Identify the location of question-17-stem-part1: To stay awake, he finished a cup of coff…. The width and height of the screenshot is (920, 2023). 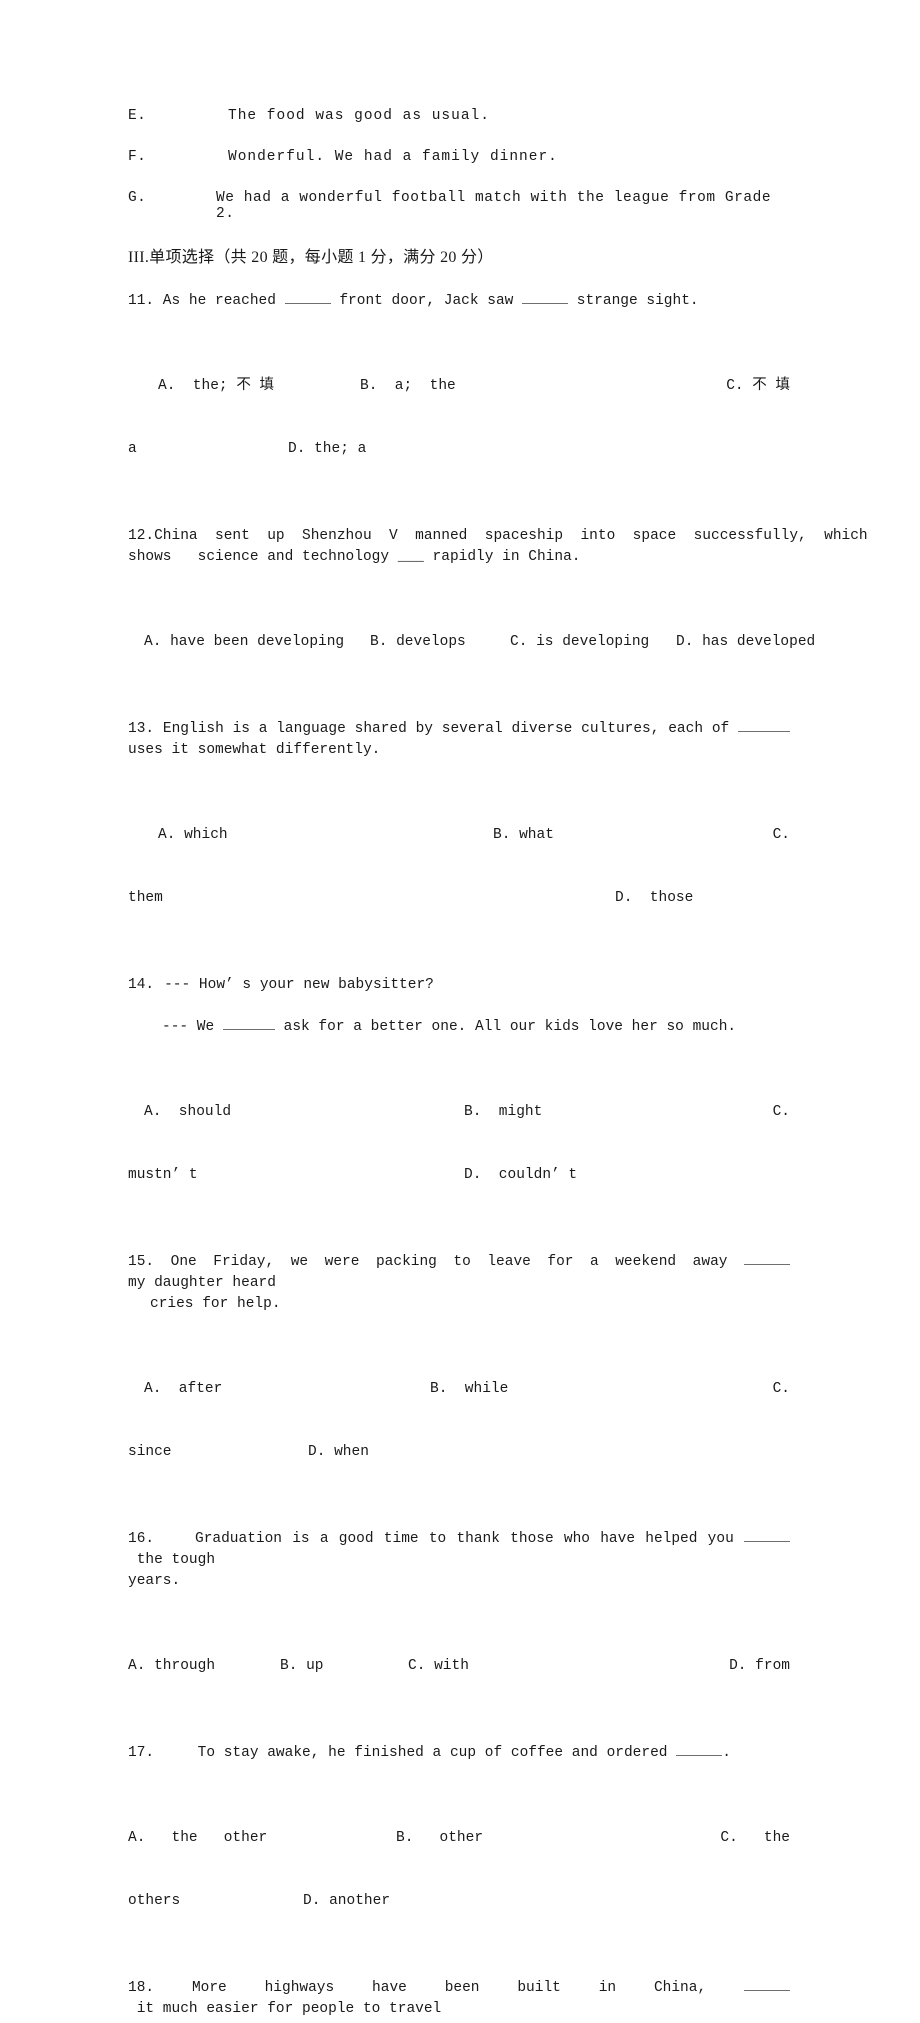
(415, 1753).